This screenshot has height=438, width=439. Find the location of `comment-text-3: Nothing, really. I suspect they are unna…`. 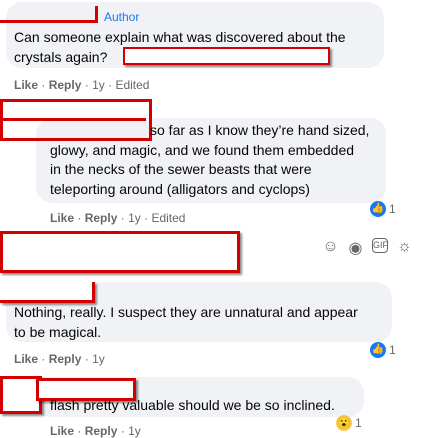

comment-text-3: Nothing, really. I suspect they are unna… is located at coordinates (201, 322).